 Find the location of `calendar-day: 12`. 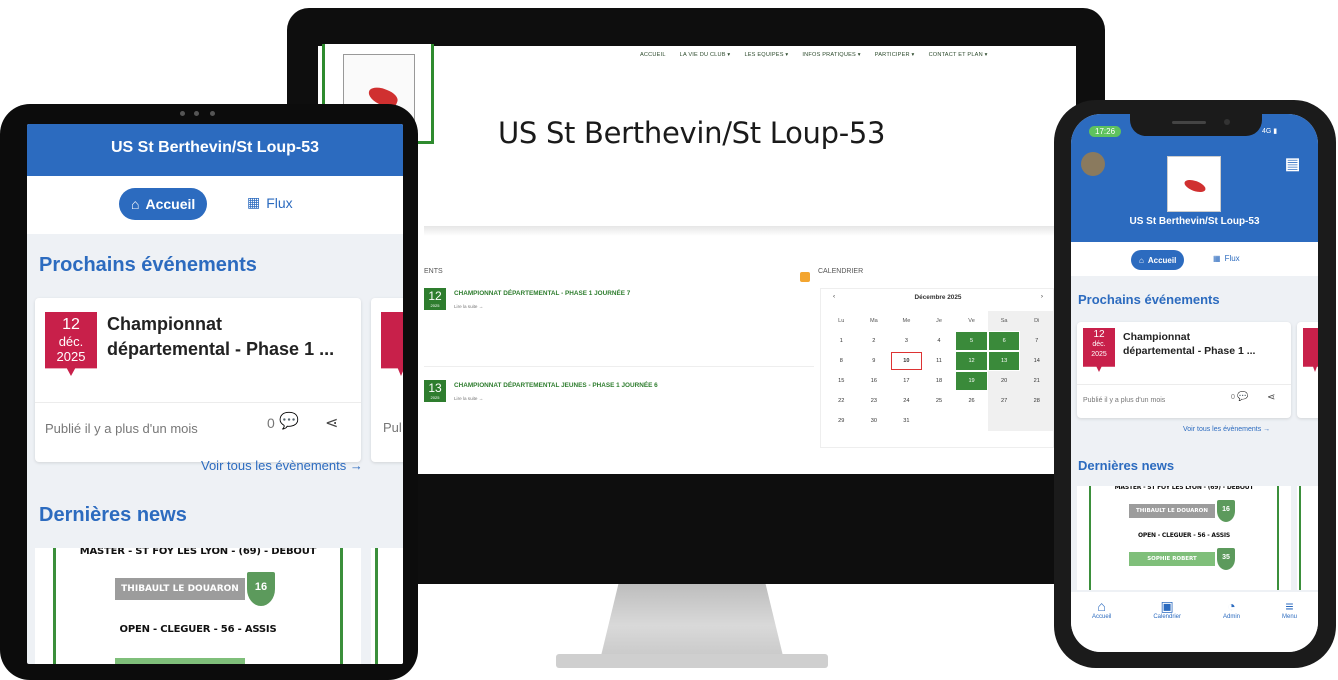

calendar-day: 12 is located at coordinates (971, 361).